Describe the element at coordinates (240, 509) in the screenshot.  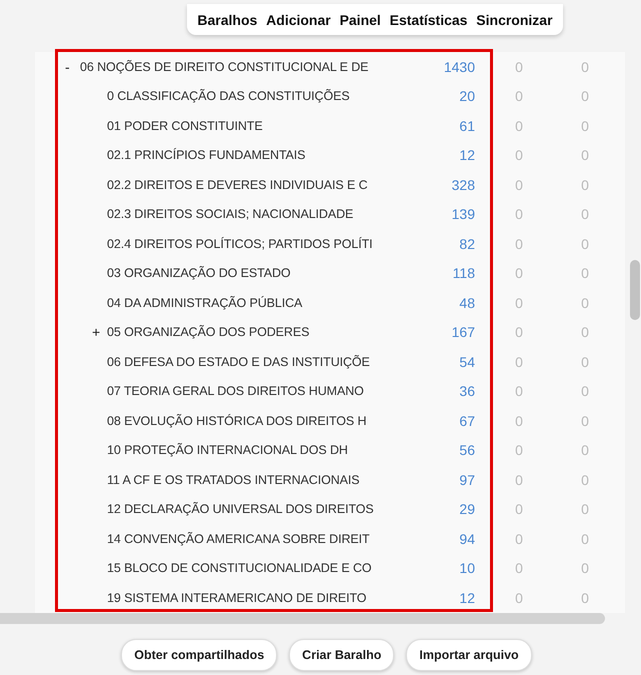
I see `deck-name: 12 DECLARAÇÃO UNIVERSAL DOS DIREITOS` at that location.